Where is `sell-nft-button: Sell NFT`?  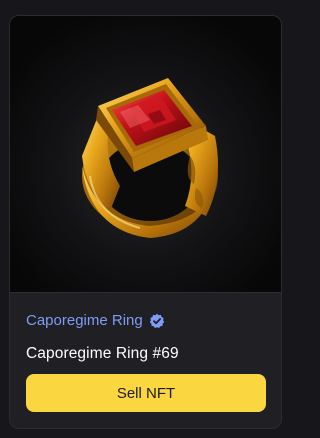 sell-nft-button: Sell NFT is located at coordinates (146, 393).